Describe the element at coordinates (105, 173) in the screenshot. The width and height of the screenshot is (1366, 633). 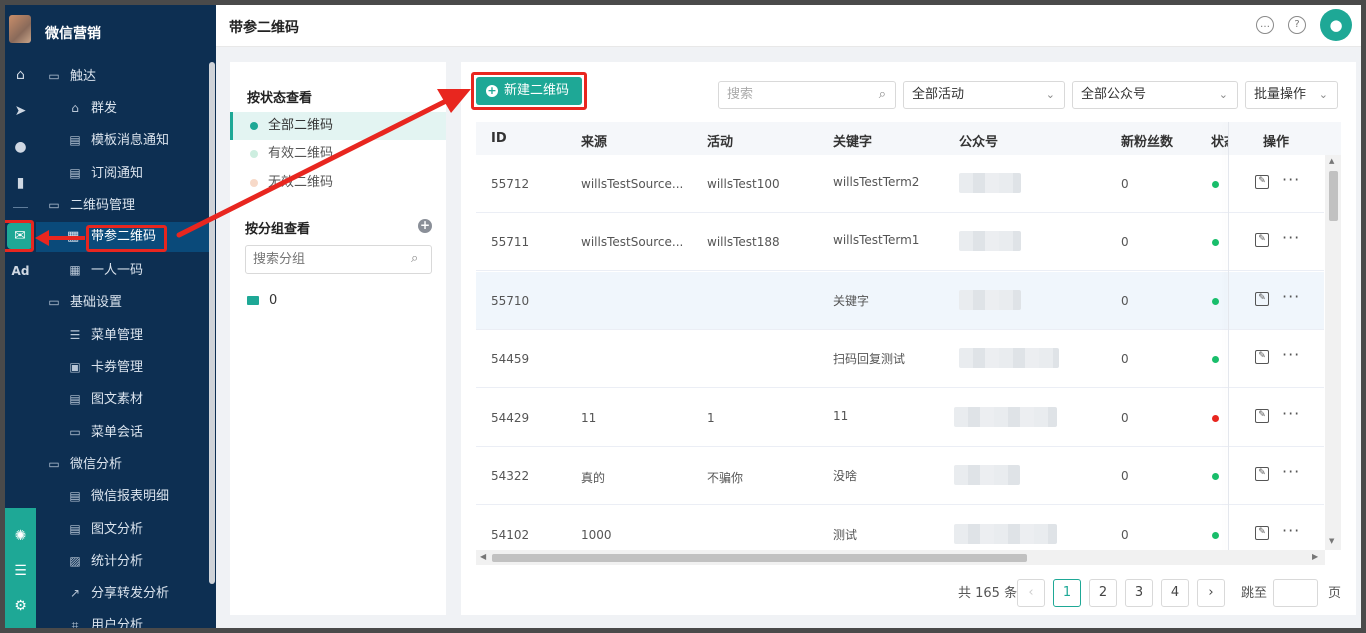
I see `sidebar-item-subscribe-notice: ▤ 订阅通知` at that location.